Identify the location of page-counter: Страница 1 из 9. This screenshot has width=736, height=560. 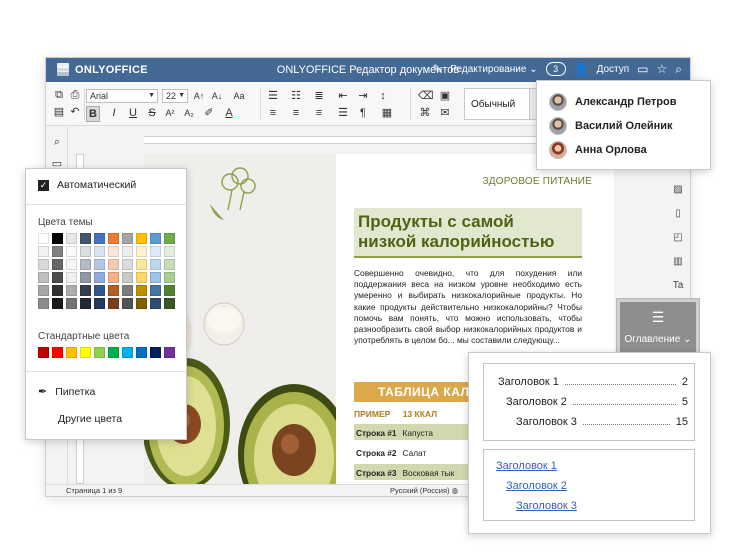
(94, 490).